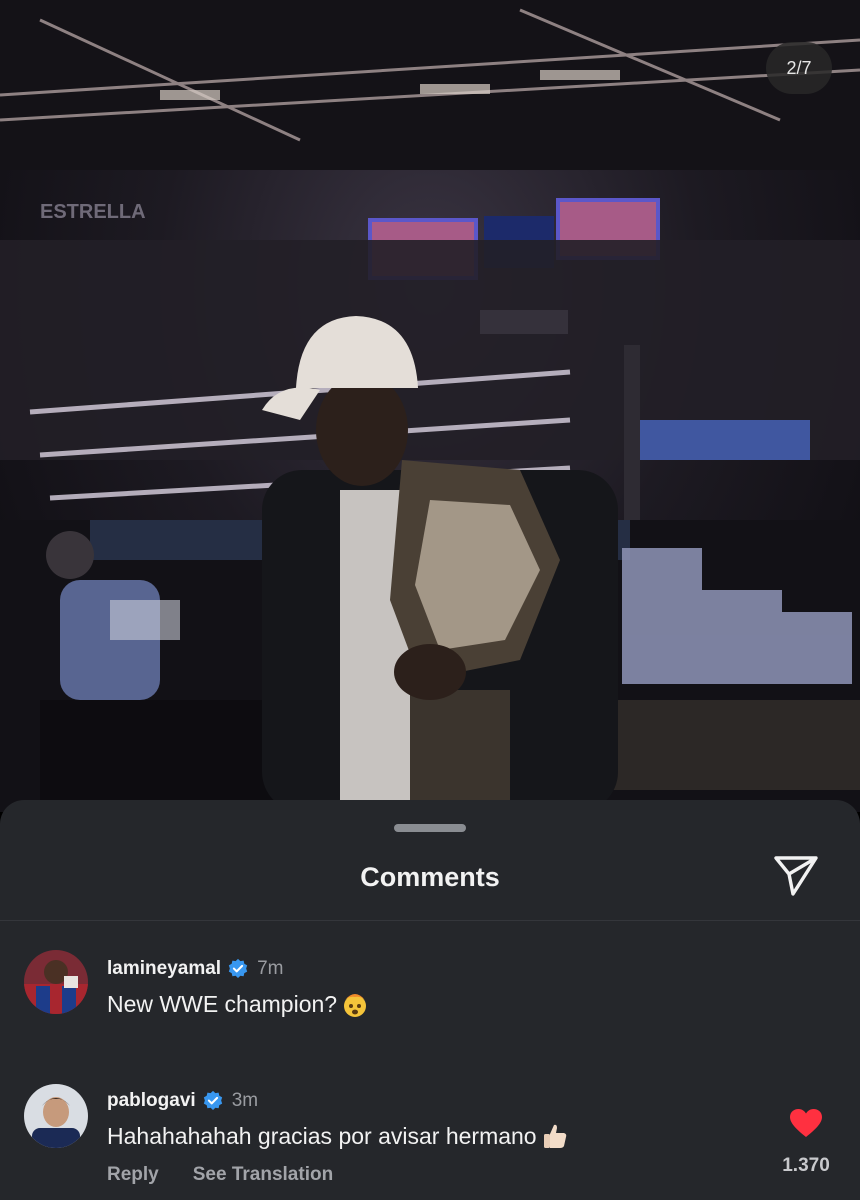 The image size is (860, 1200). What do you see at coordinates (430, 828) in the screenshot?
I see `drag-handle` at bounding box center [430, 828].